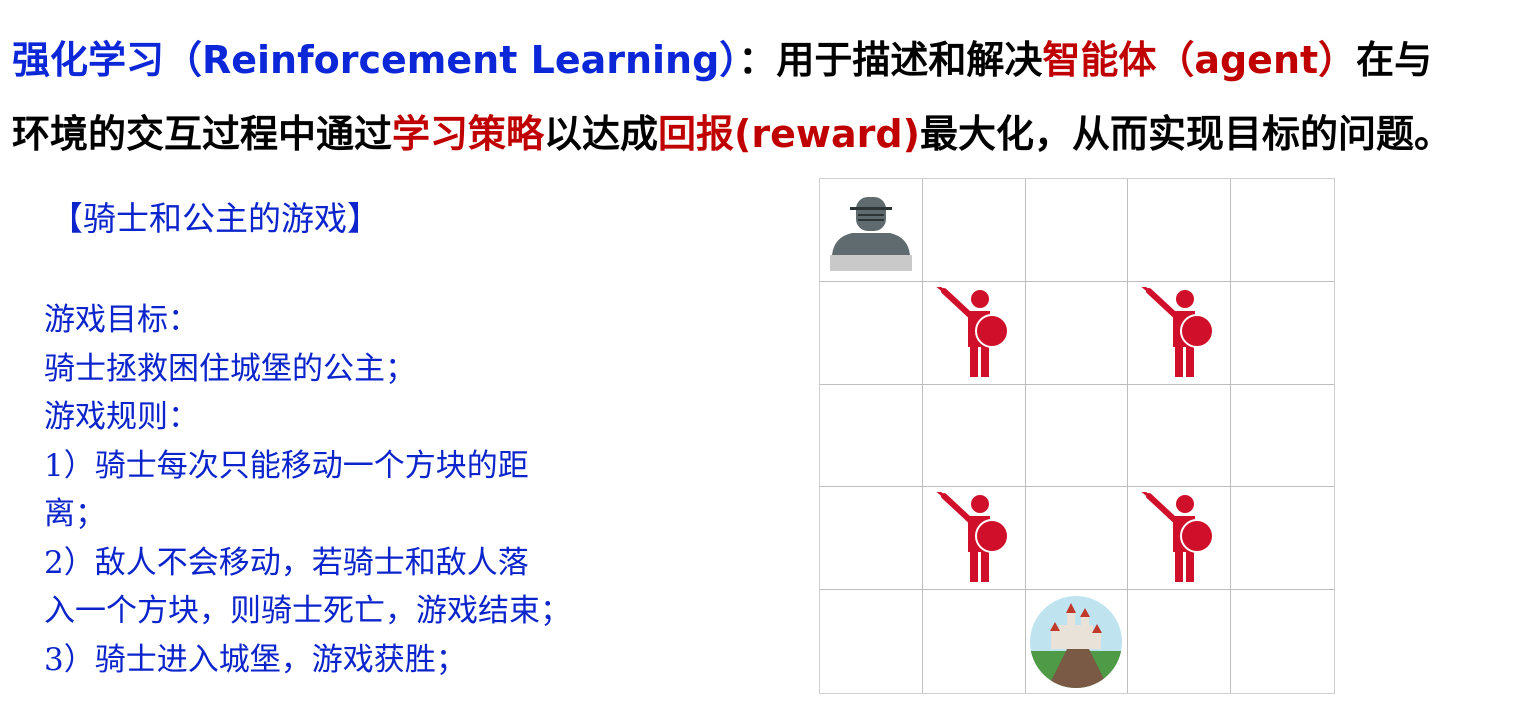  What do you see at coordinates (255, 659) in the screenshot?
I see `rule-line: 3）骑士进入城堡，游戏获胜；` at bounding box center [255, 659].